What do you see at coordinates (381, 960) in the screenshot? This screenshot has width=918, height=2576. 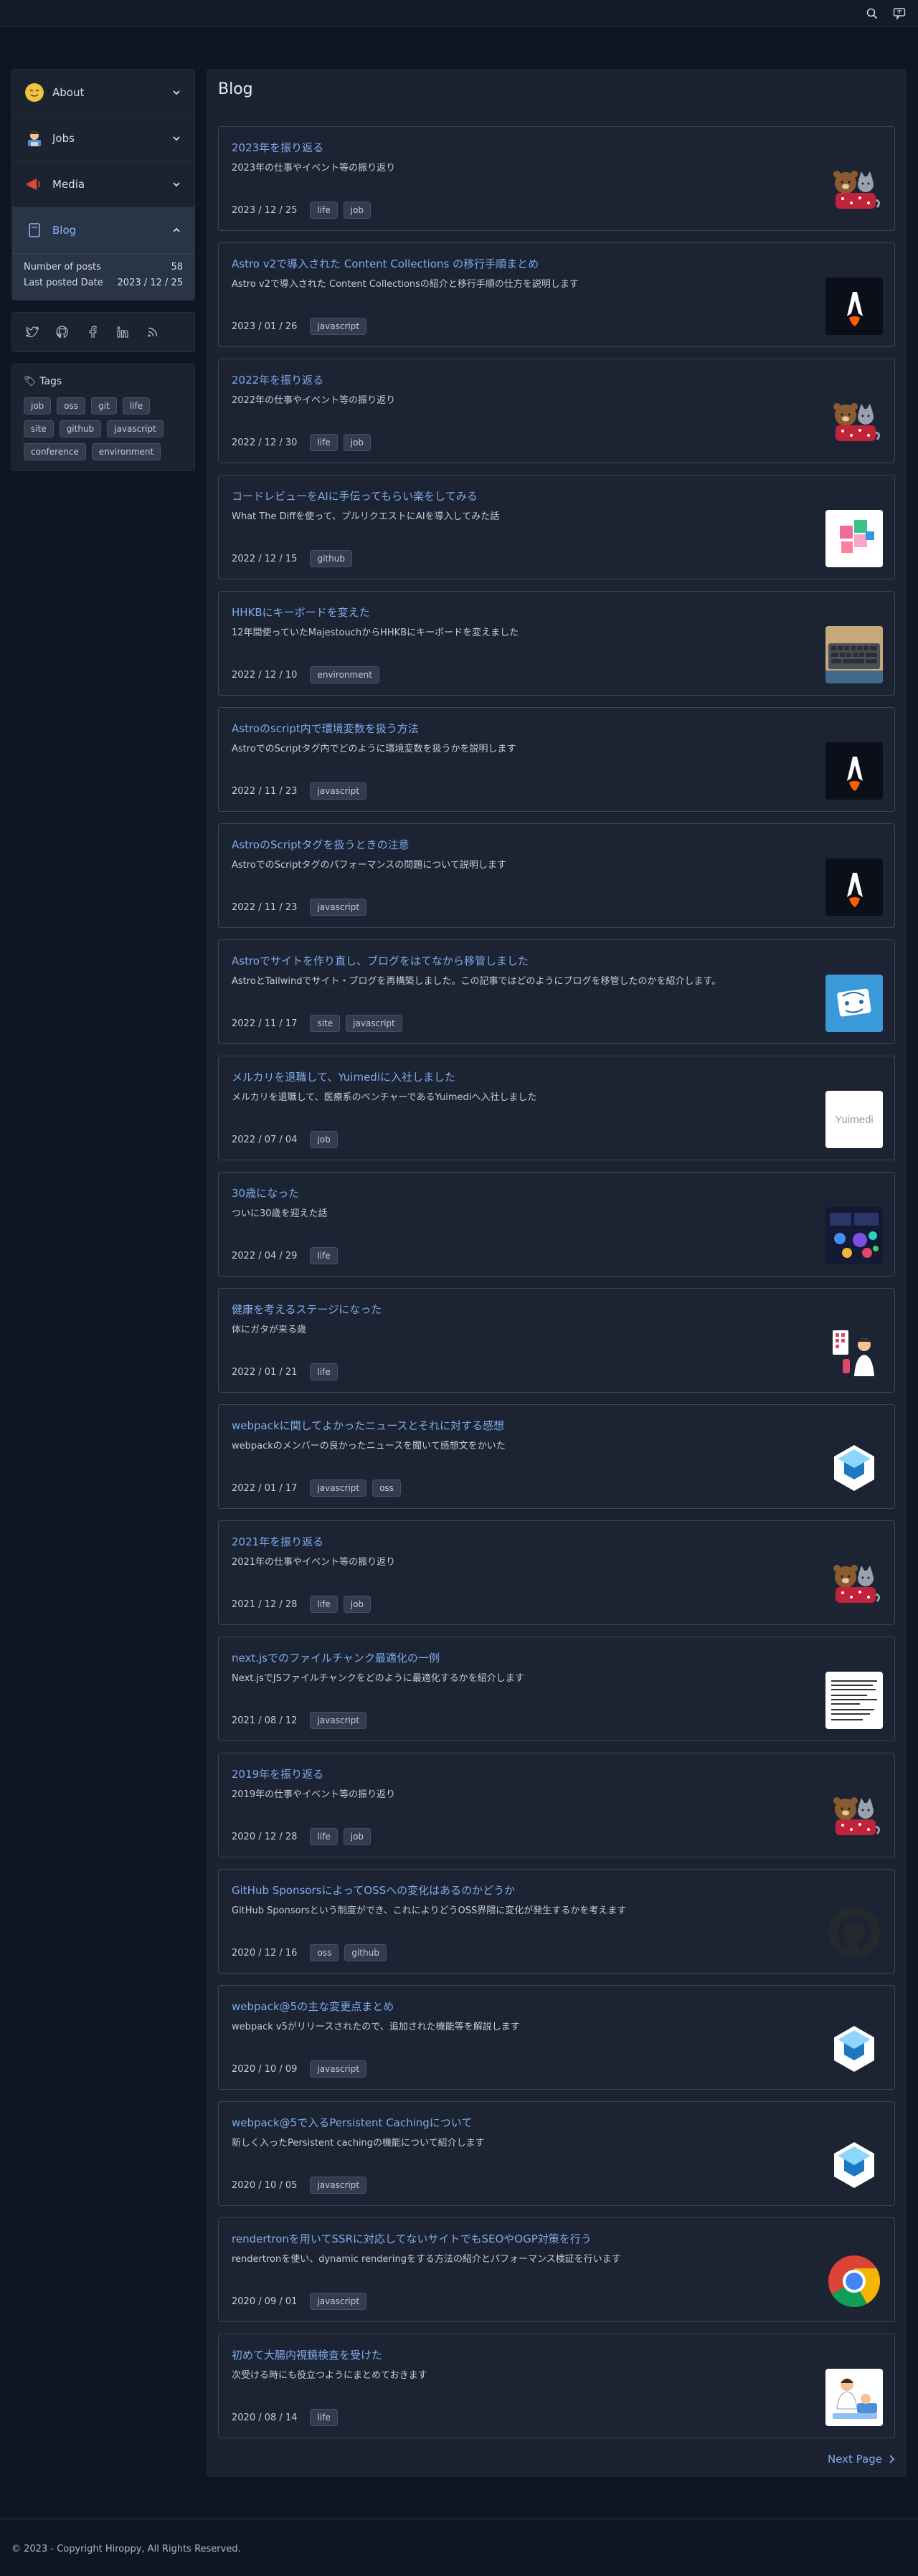 I see `post-title: Astroでサイトを作り直し、ブログをはてなから移管しました` at bounding box center [381, 960].